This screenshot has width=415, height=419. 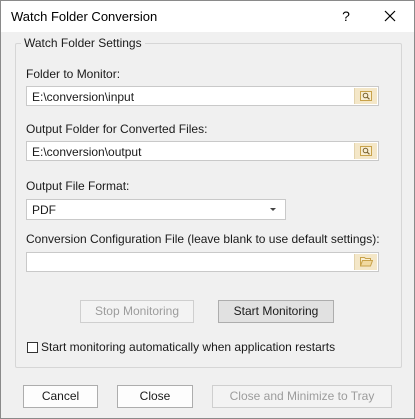 I want to click on close-and-minimize-button: Close and Minimize to Tray, so click(x=302, y=396).